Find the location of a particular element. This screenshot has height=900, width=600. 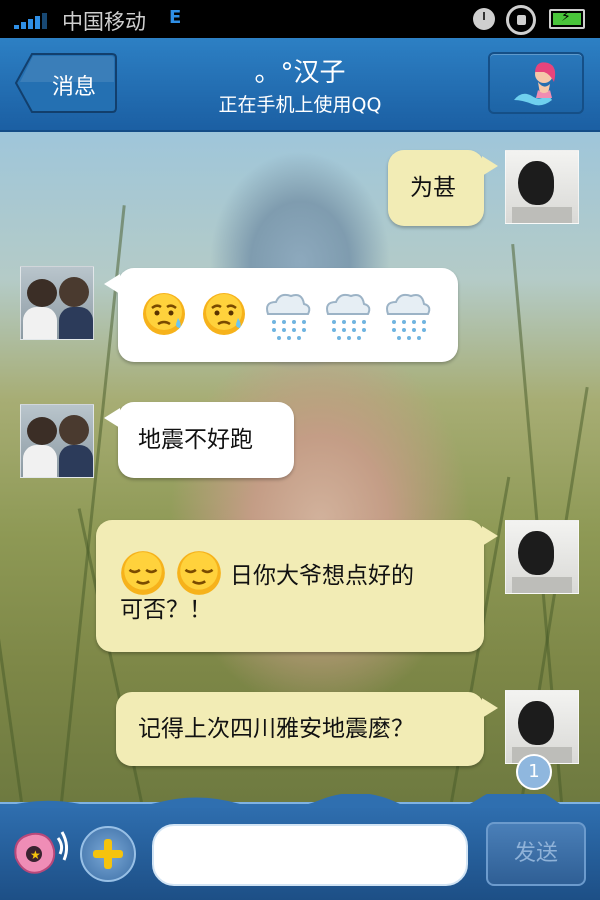

send-button: 发送 is located at coordinates (536, 854).